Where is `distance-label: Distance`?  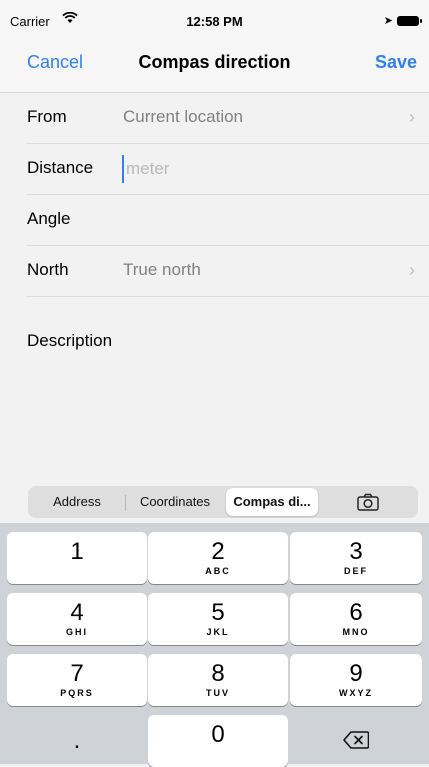 distance-label: Distance is located at coordinates (60, 167).